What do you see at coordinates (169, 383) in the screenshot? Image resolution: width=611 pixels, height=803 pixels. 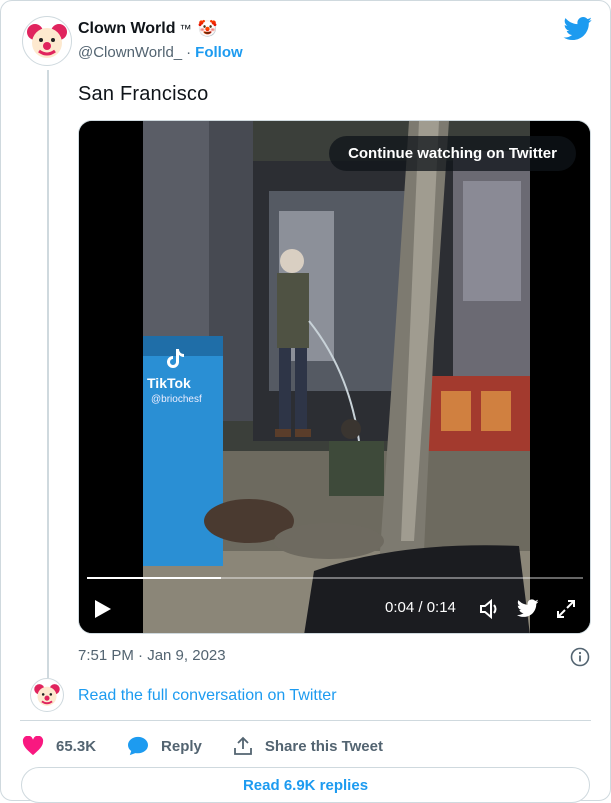 I see `tiktok-watermark: TikTok` at bounding box center [169, 383].